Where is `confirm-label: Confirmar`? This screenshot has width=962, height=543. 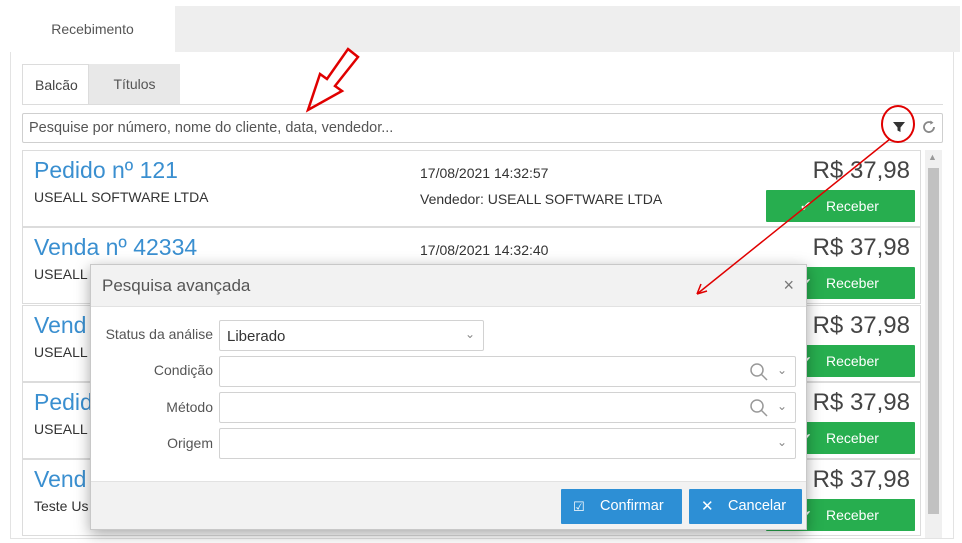 confirm-label: Confirmar is located at coordinates (632, 506).